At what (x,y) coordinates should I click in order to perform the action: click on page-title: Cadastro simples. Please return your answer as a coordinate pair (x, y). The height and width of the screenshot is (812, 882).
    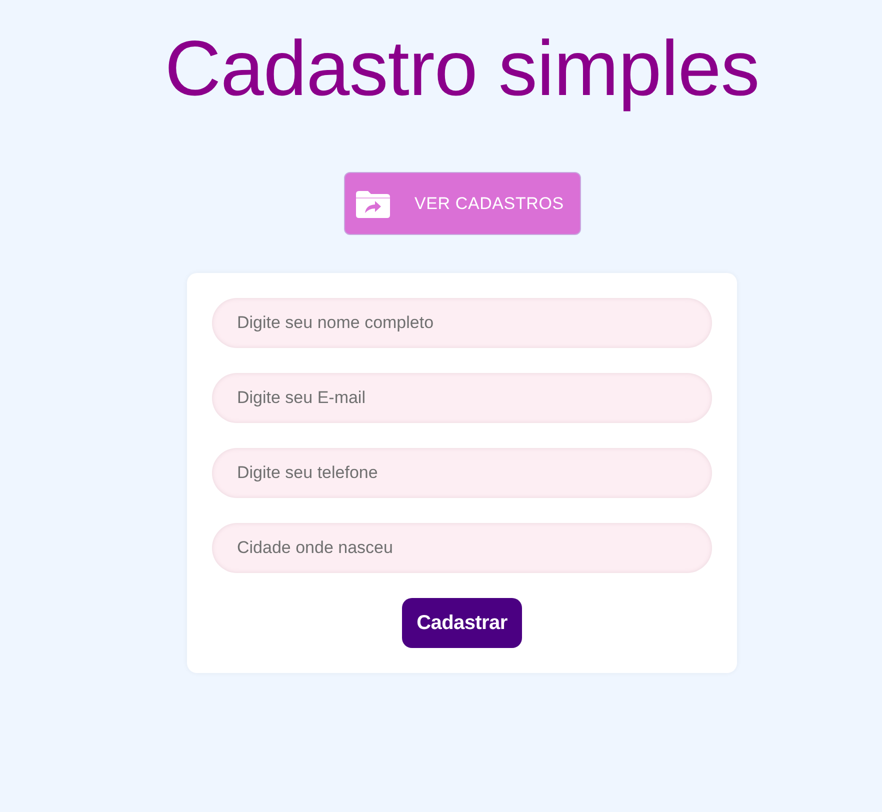
    Looking at the image, I should click on (462, 68).